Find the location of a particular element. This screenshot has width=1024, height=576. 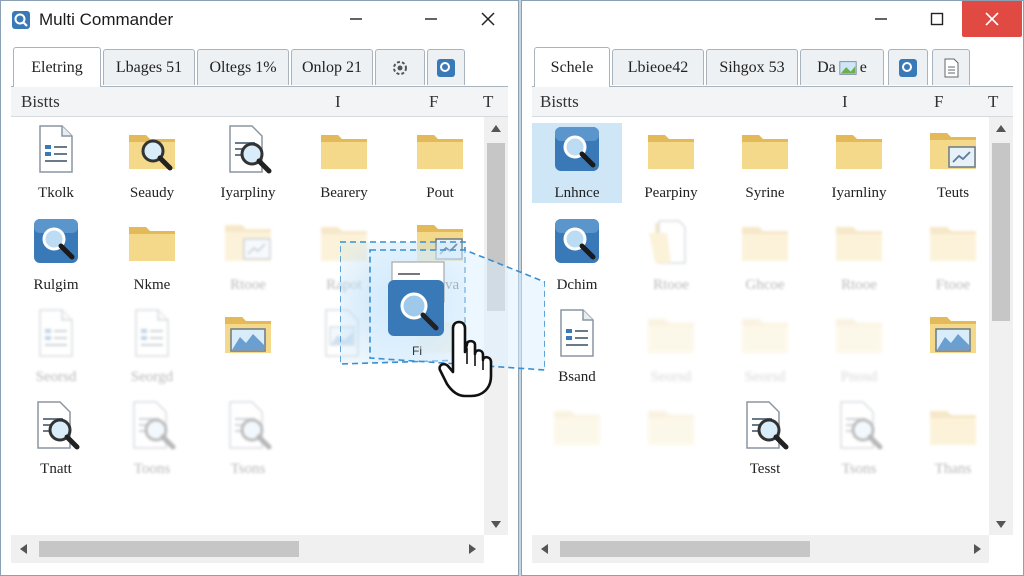

tab-3: Da e is located at coordinates (842, 67).